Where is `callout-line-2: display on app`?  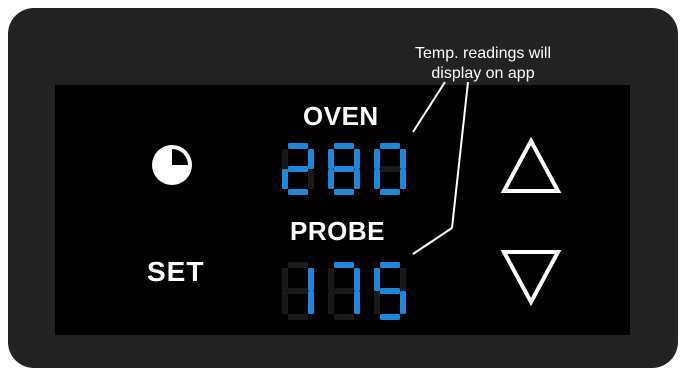
callout-line-2: display on app is located at coordinates (483, 73).